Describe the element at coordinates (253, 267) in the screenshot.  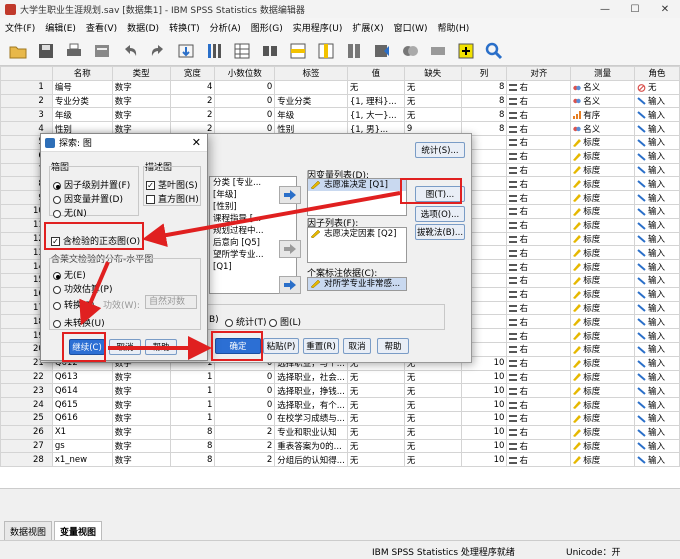
I see `source-var-item: [Q1]` at that location.